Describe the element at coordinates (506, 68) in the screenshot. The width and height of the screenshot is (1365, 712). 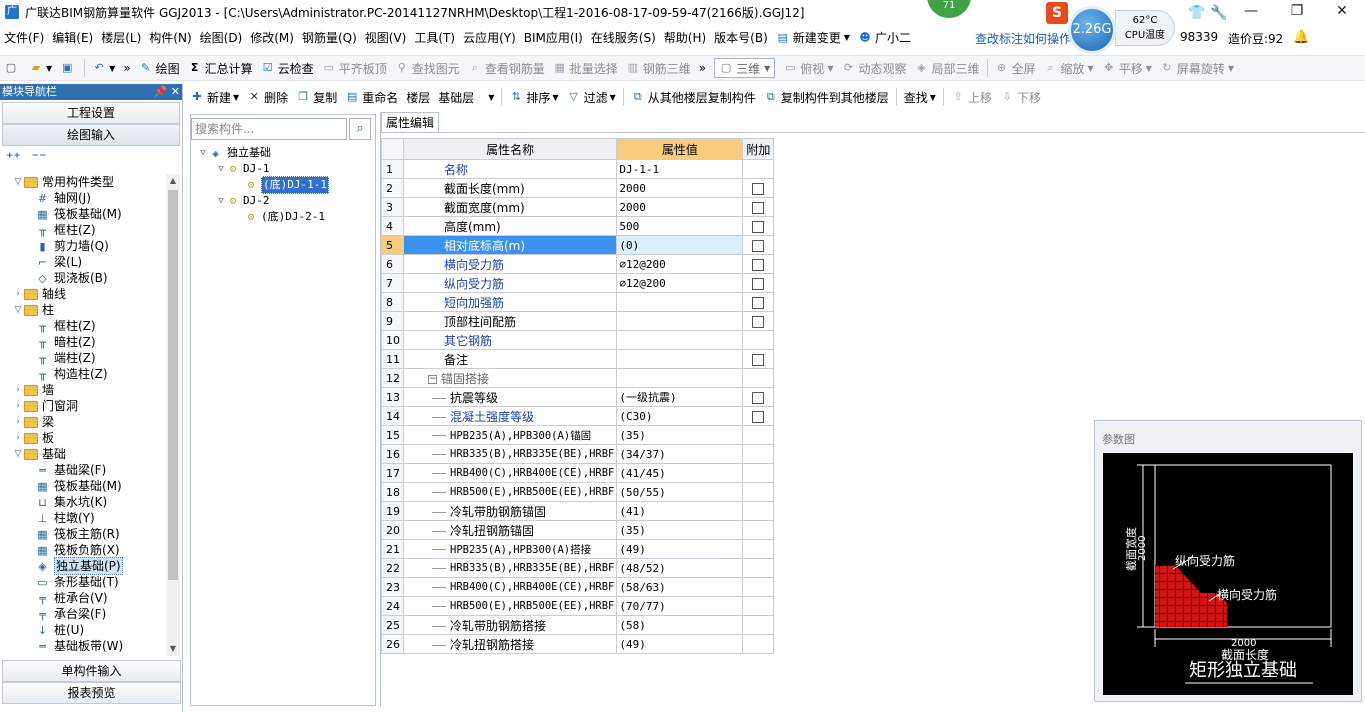
I see `view-rebar-qty-button: ⌕ 查看钢筋量` at that location.